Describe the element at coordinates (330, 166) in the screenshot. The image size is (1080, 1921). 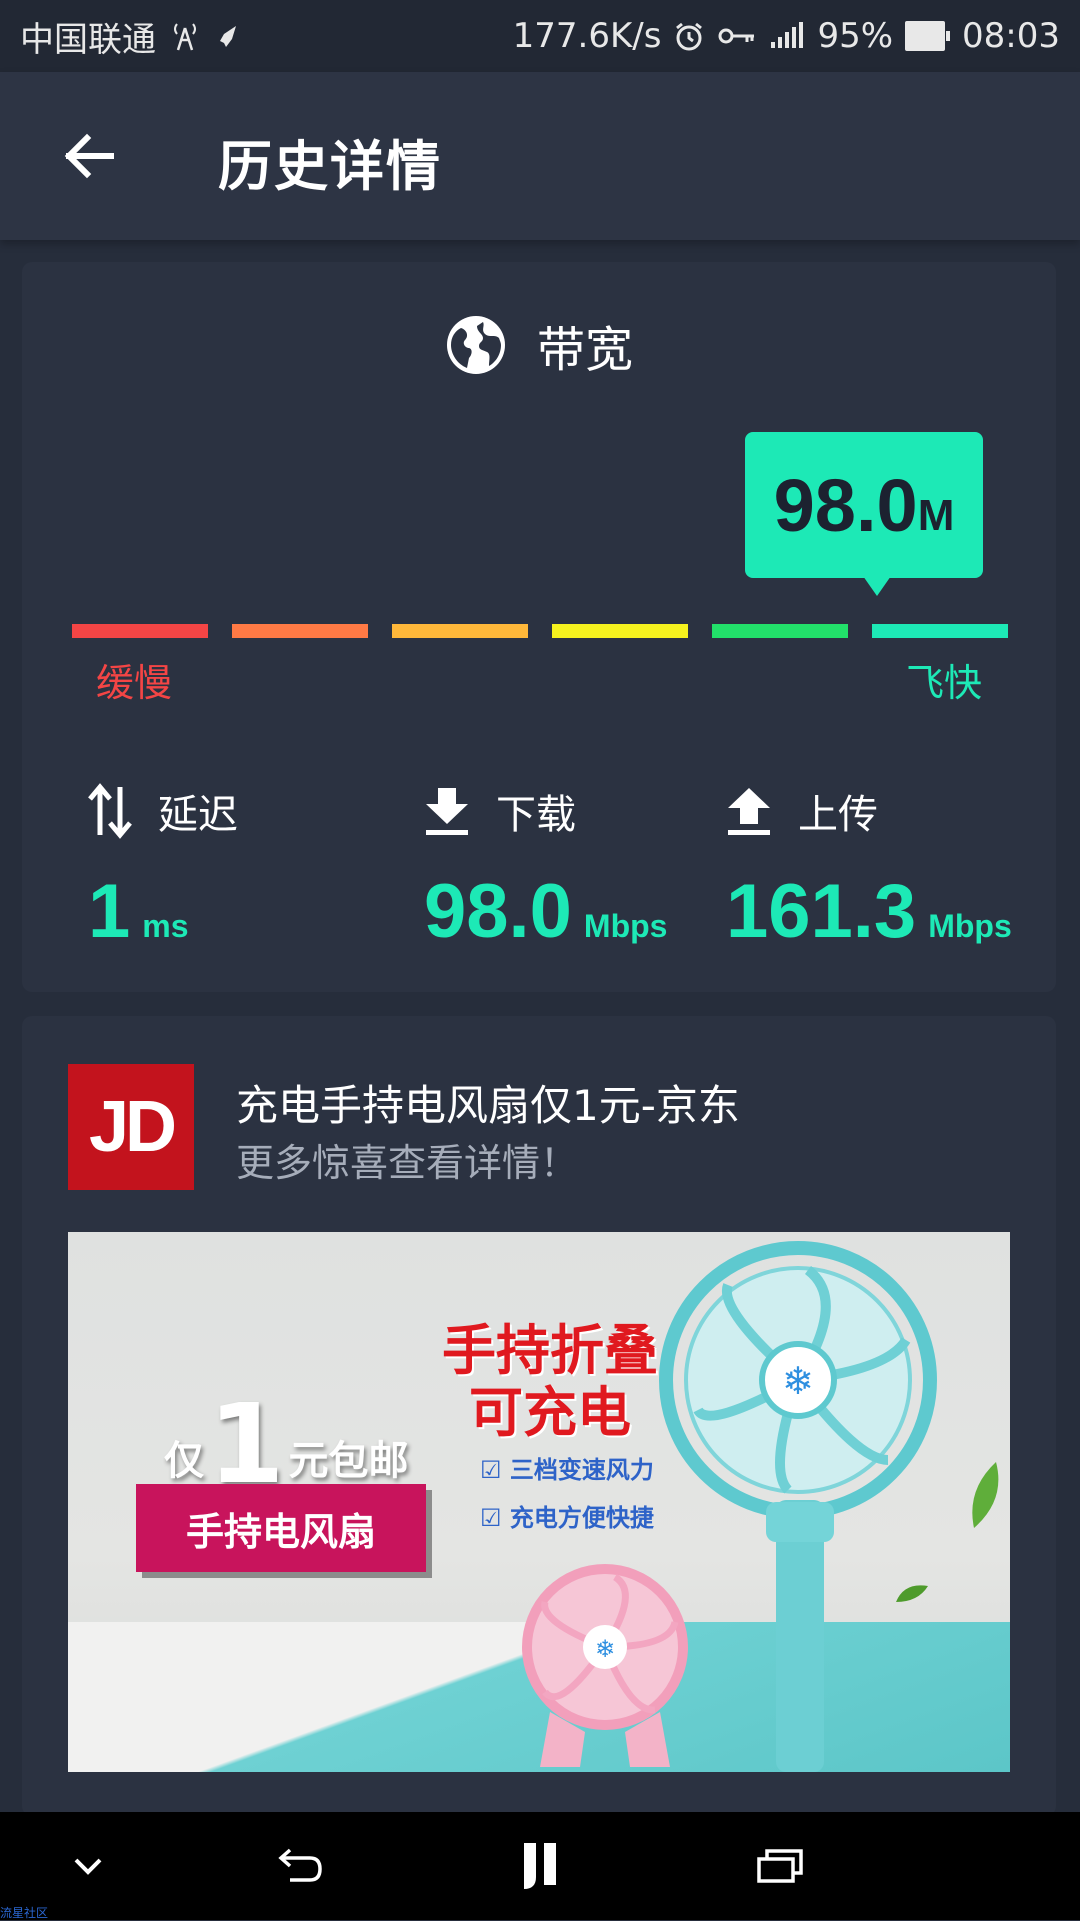
I see `page-title: 历史详情` at that location.